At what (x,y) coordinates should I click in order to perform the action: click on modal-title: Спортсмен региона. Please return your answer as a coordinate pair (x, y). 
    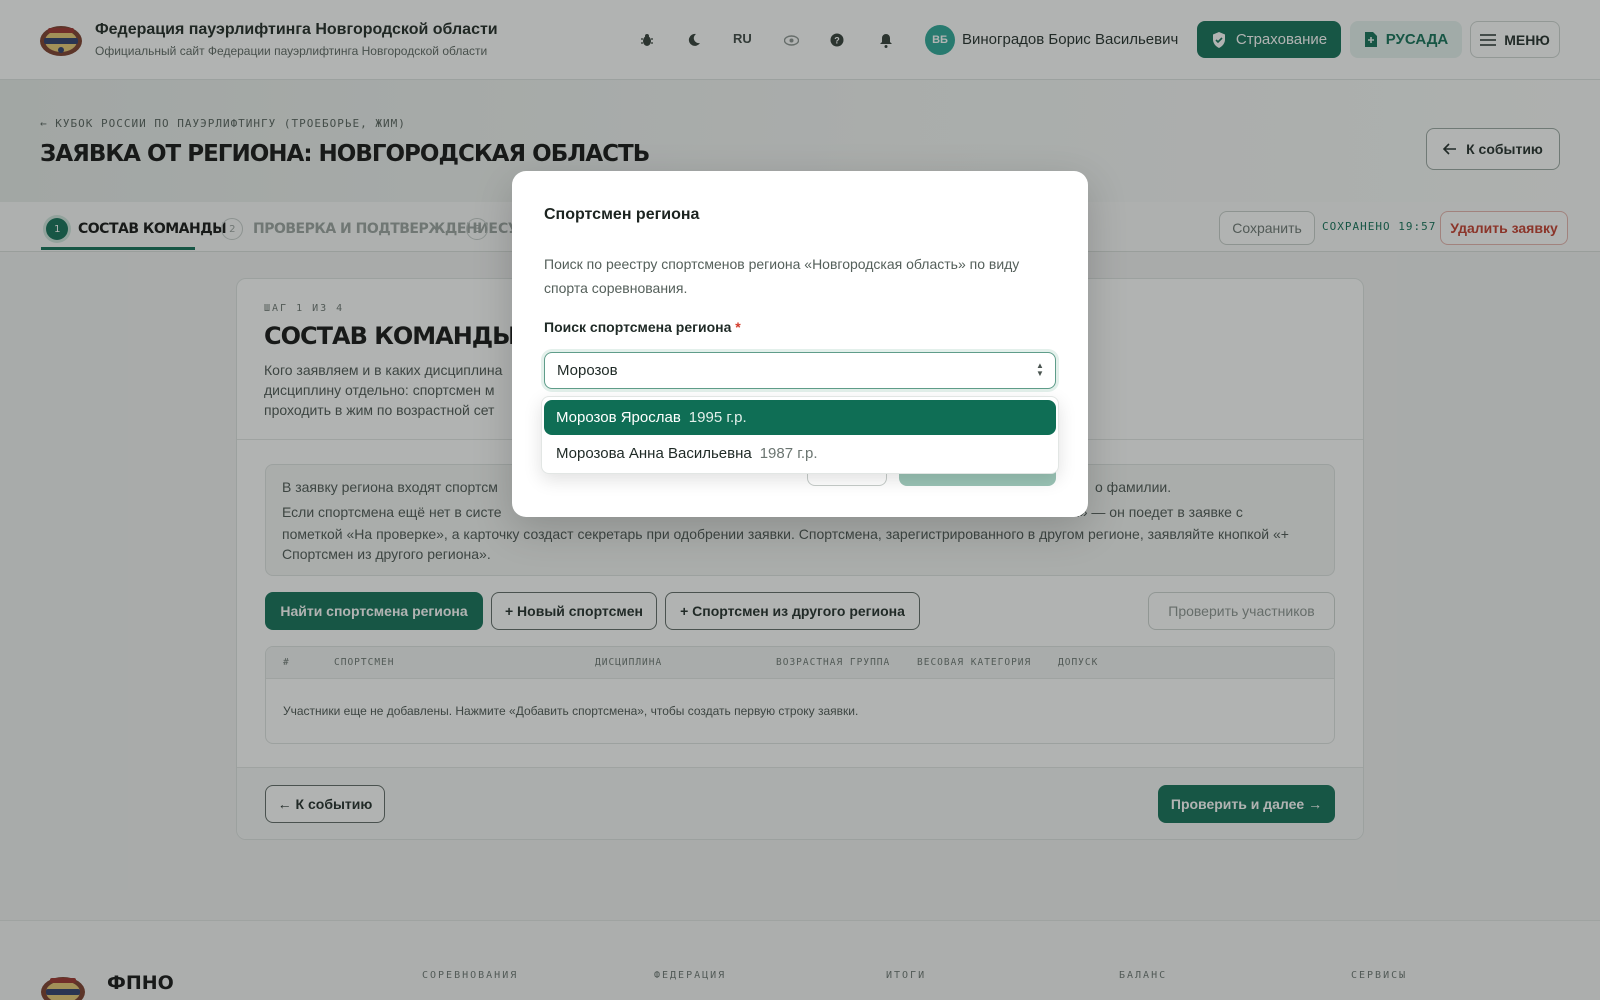
    Looking at the image, I should click on (622, 214).